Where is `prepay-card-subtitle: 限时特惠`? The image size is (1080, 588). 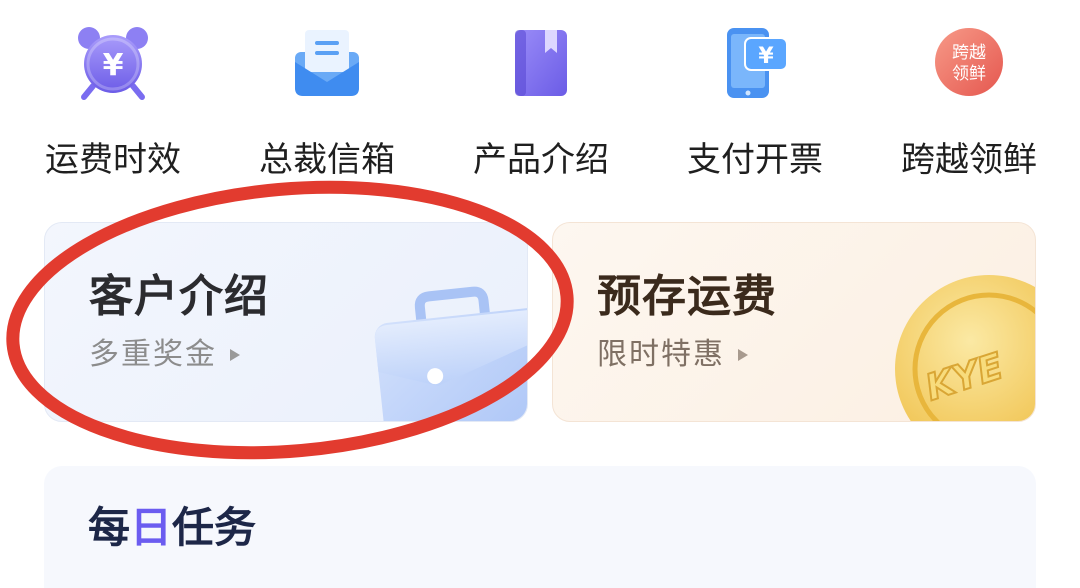 prepay-card-subtitle: 限时特惠 is located at coordinates (673, 355).